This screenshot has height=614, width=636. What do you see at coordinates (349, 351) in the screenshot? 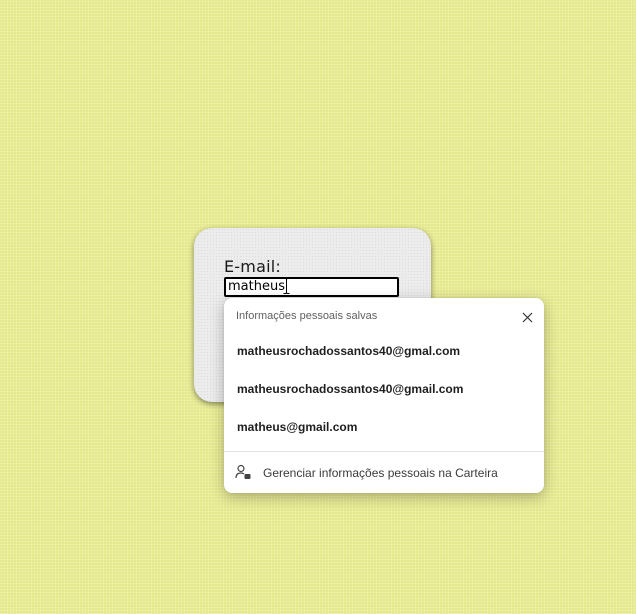
I see `suggestion-email: matheusrochadossantos40@gmal.com` at bounding box center [349, 351].